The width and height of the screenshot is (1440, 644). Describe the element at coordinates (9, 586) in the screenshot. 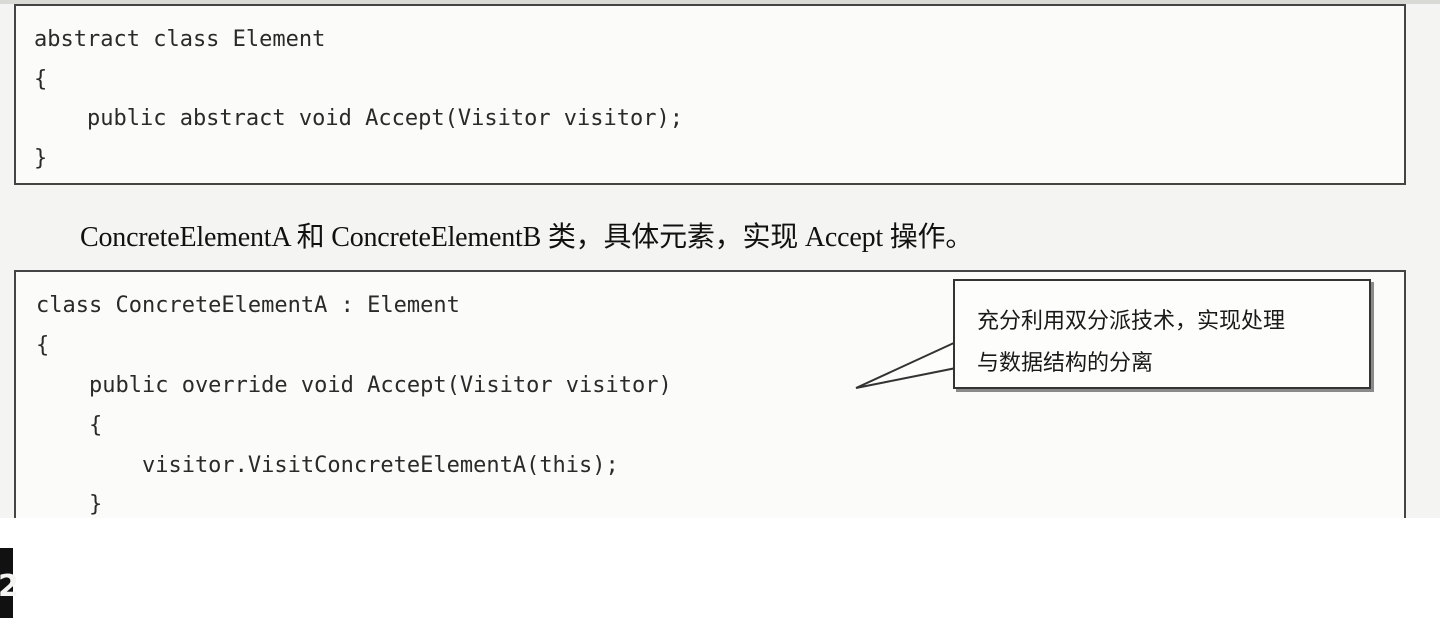

I see `chapter-tab-label: 2` at that location.